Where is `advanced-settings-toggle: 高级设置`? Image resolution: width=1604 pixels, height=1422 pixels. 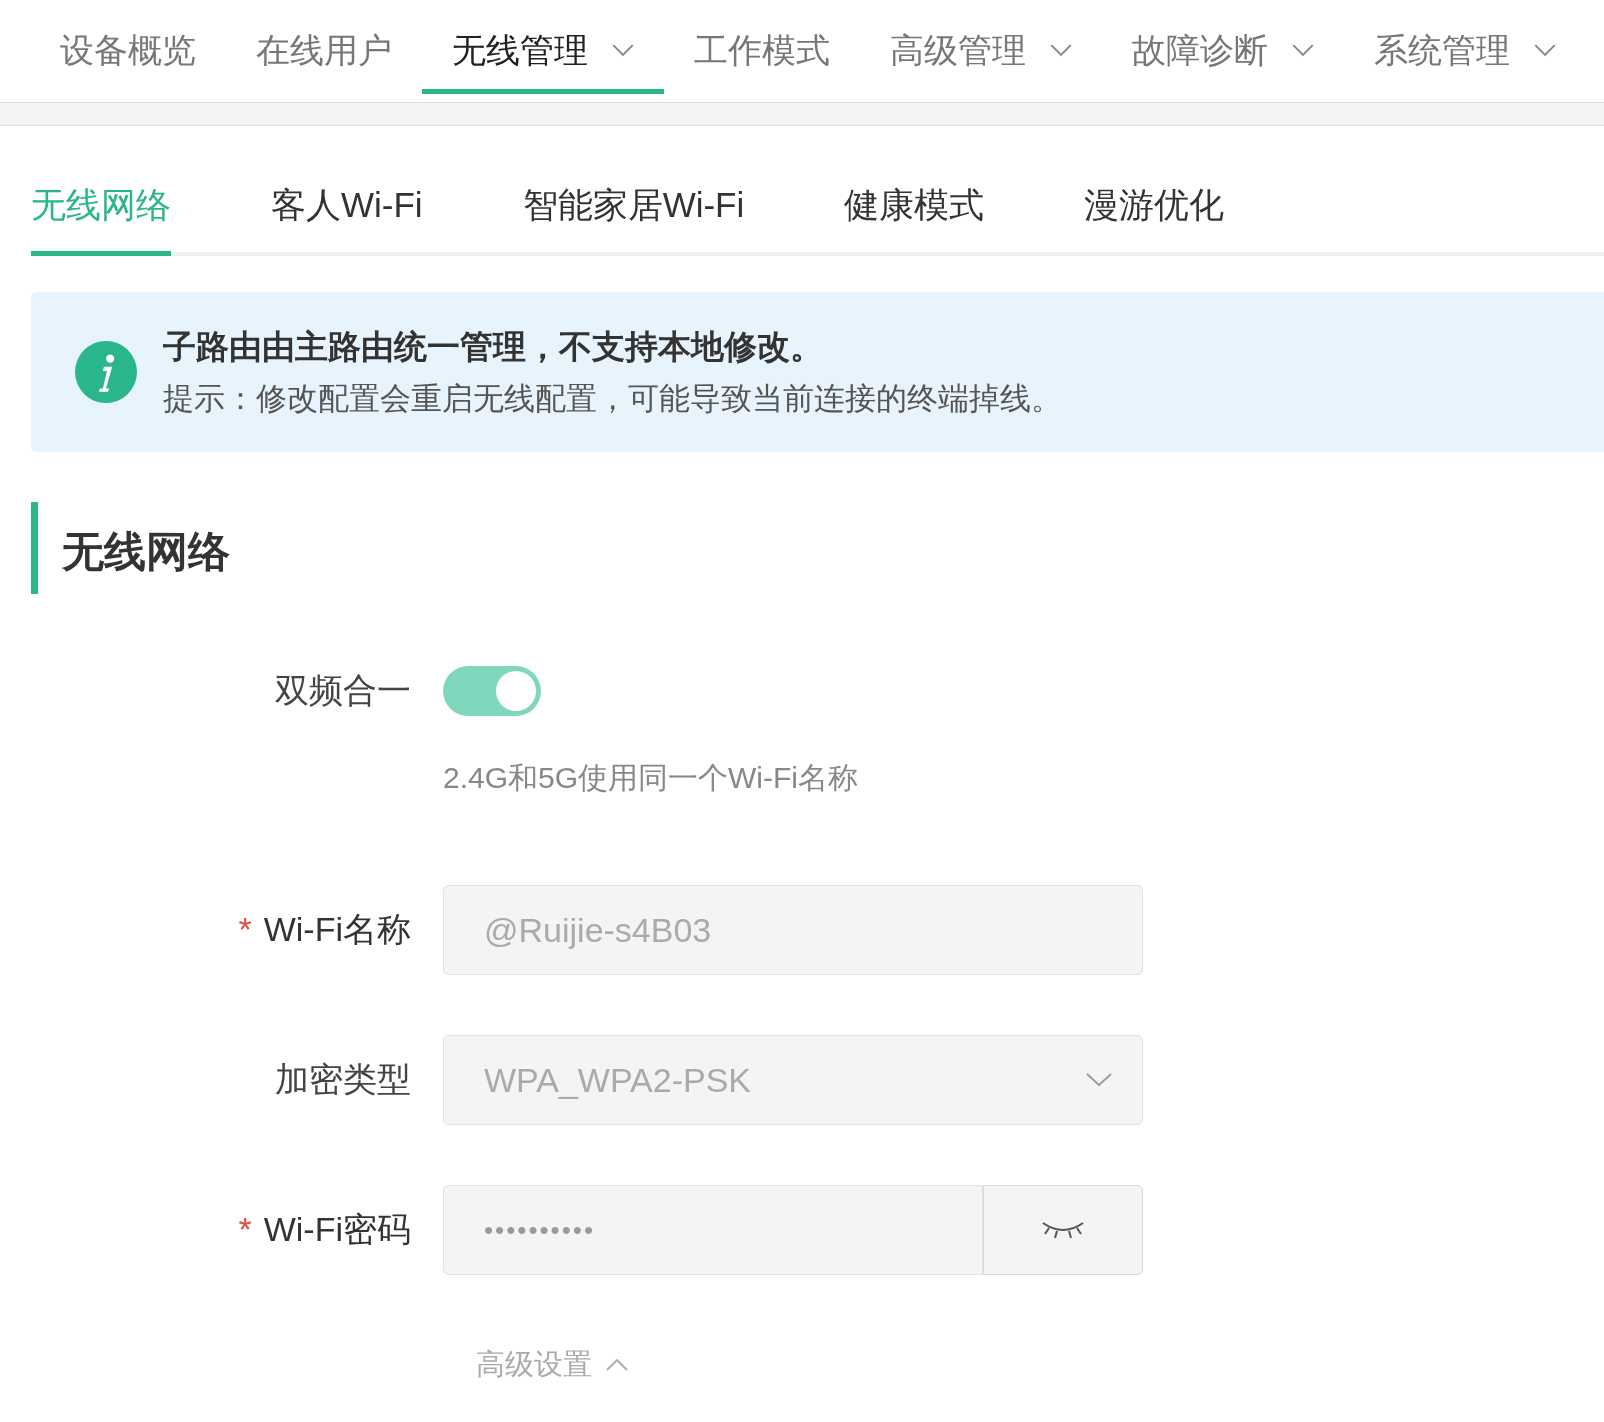 advanced-settings-toggle: 高级设置 is located at coordinates (552, 1365).